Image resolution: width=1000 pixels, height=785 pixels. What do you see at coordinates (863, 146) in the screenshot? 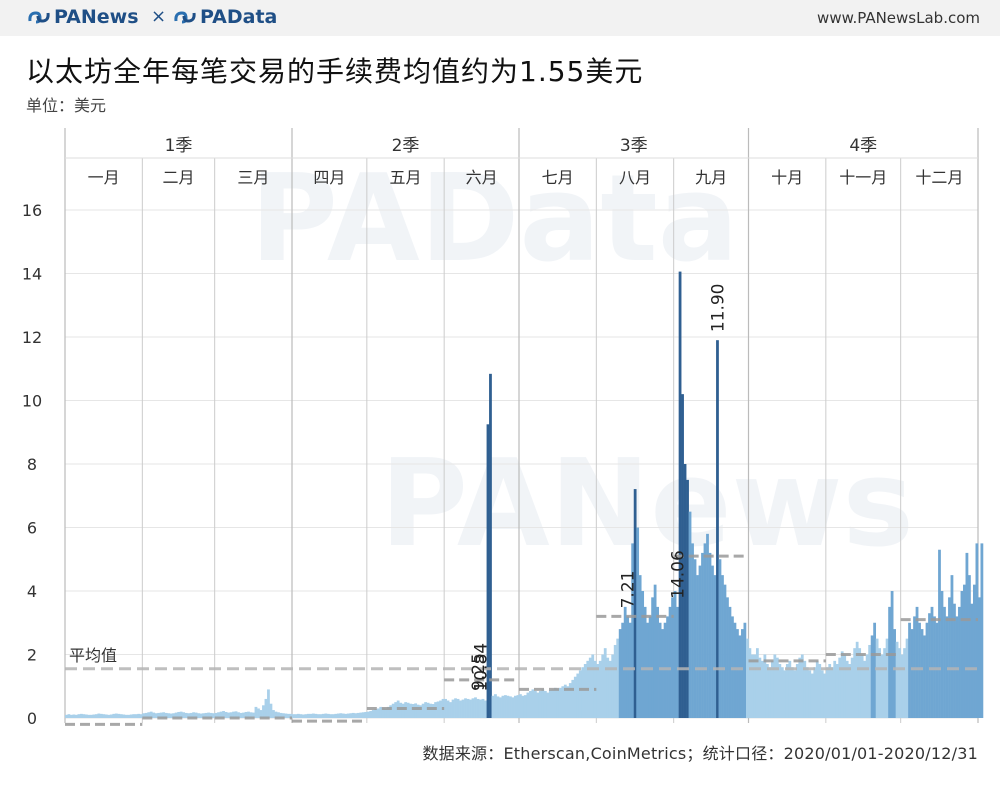
I see `quarter-label: 4季` at bounding box center [863, 146].